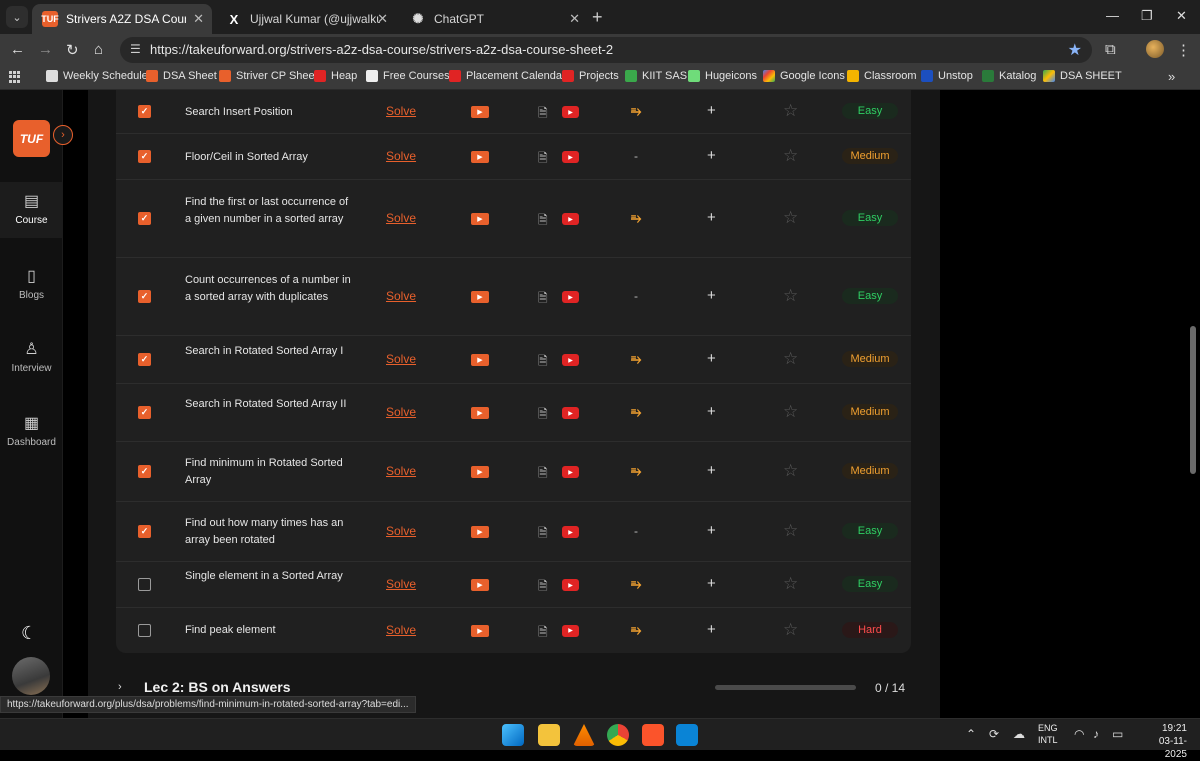 This screenshot has height=761, width=1200. Describe the element at coordinates (45, 49) in the screenshot. I see `forward-icon: →` at that location.